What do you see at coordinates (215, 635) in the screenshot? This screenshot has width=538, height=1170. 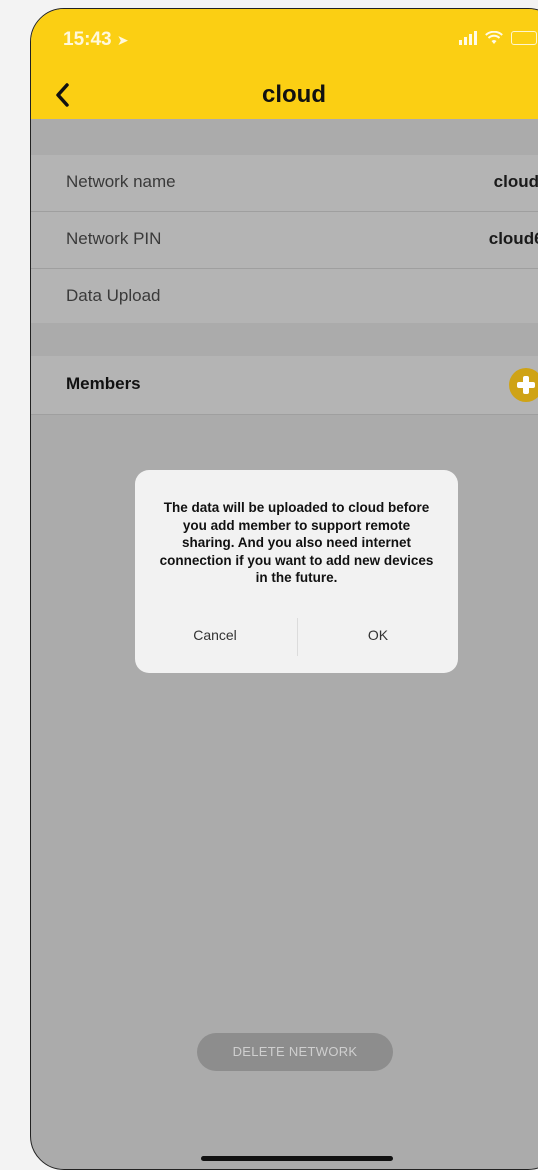 I see `cancel-button: Cancel` at bounding box center [215, 635].